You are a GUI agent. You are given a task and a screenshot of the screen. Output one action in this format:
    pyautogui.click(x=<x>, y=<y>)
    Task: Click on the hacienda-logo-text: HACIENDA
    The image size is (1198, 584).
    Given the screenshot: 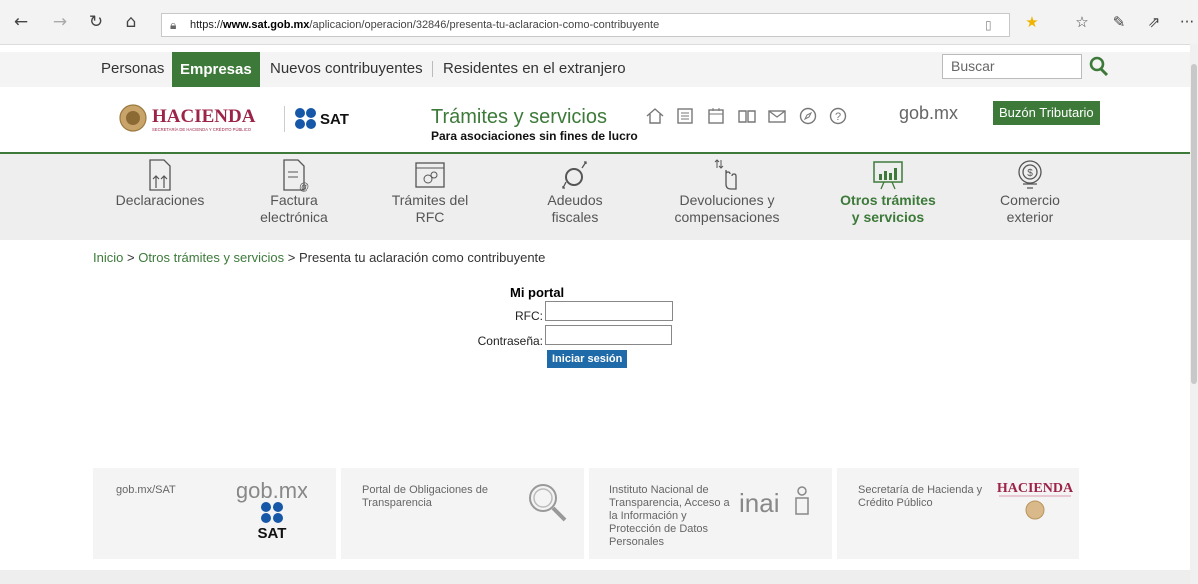 What is the action you would take?
    pyautogui.click(x=204, y=116)
    